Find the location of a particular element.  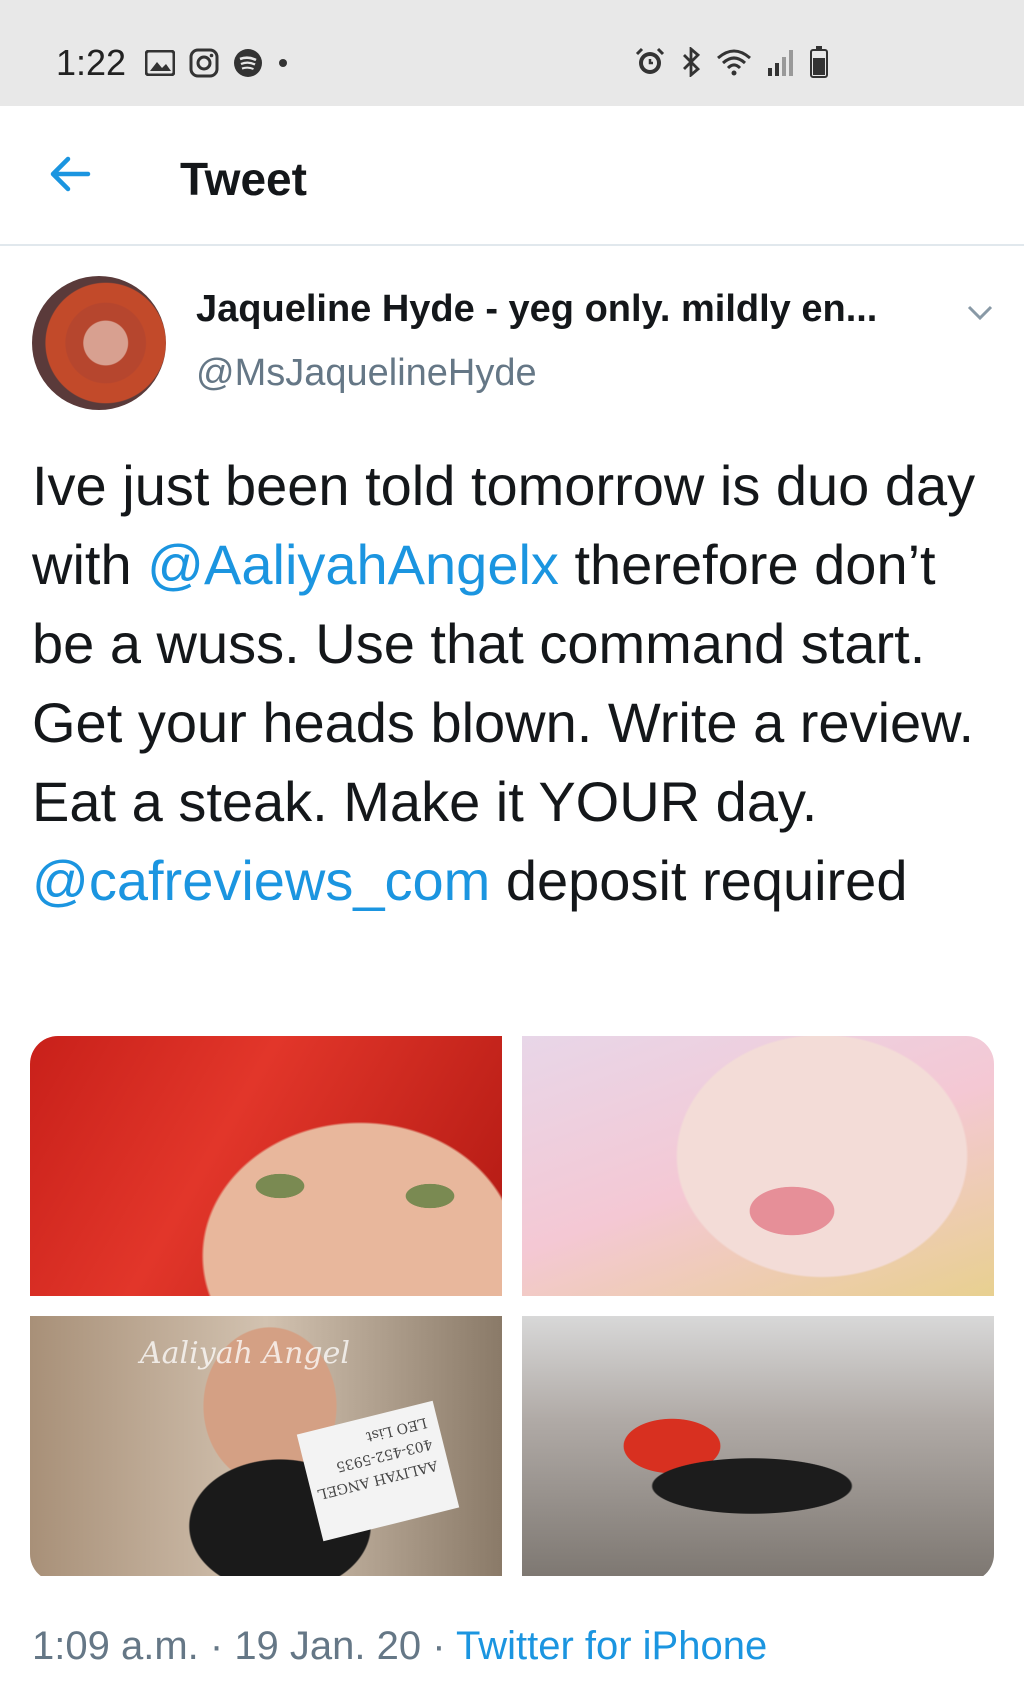

alarm-icon is located at coordinates (650, 60).